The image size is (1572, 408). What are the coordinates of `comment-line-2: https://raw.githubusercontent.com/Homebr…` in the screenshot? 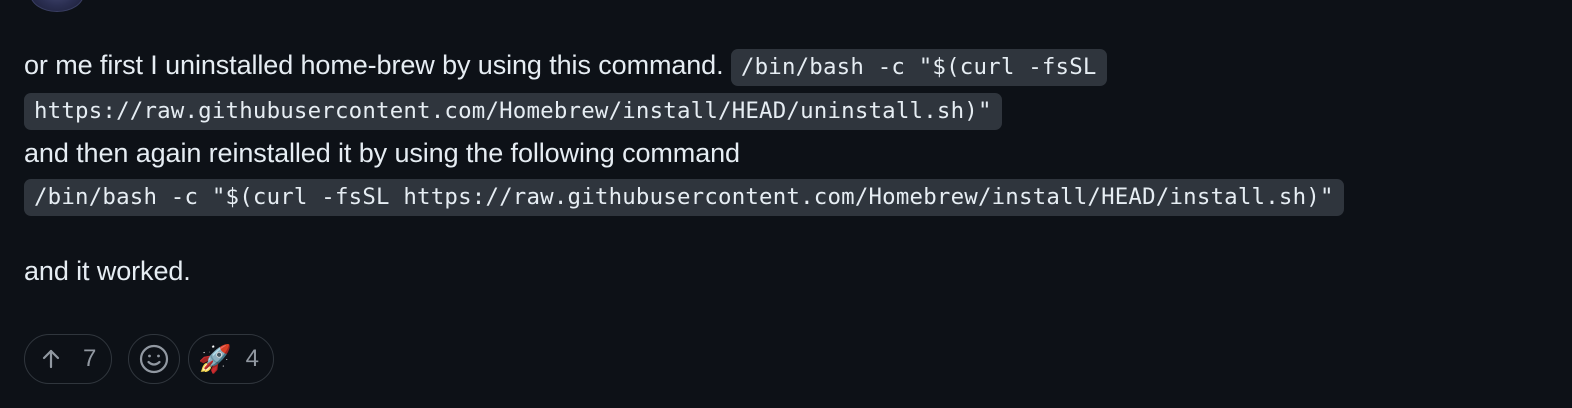 It's located at (784, 110).